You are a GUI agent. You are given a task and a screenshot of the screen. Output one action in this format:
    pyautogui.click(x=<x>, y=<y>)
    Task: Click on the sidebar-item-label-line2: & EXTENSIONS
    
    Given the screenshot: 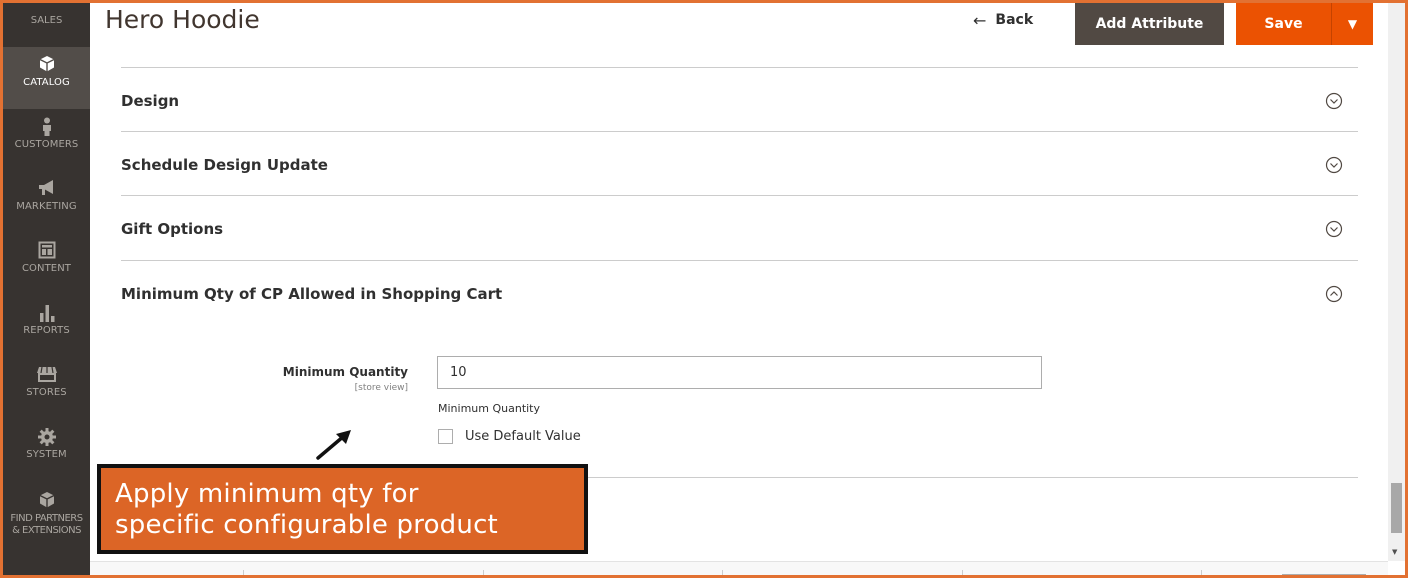 What is the action you would take?
    pyautogui.click(x=46, y=530)
    